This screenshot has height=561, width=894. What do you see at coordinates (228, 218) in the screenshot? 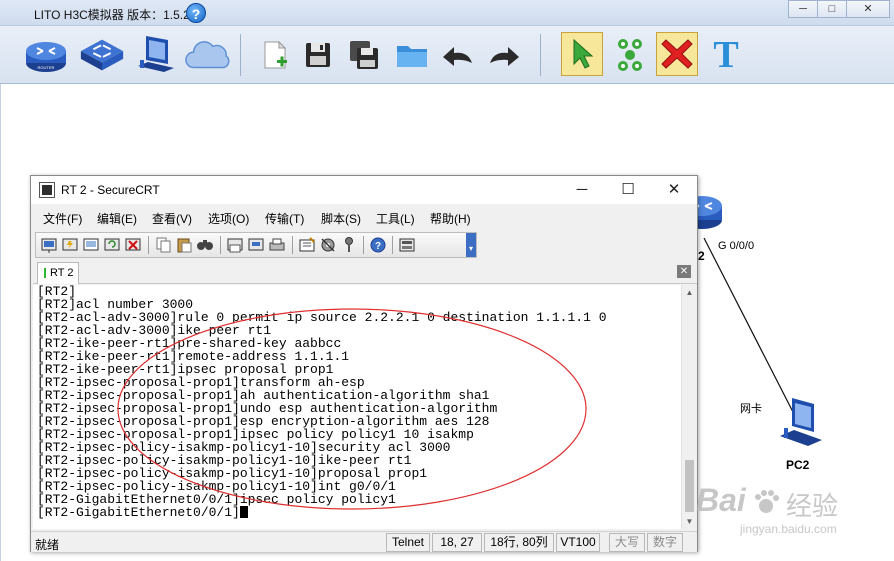
I see `menu-options: 选项(O)` at bounding box center [228, 218].